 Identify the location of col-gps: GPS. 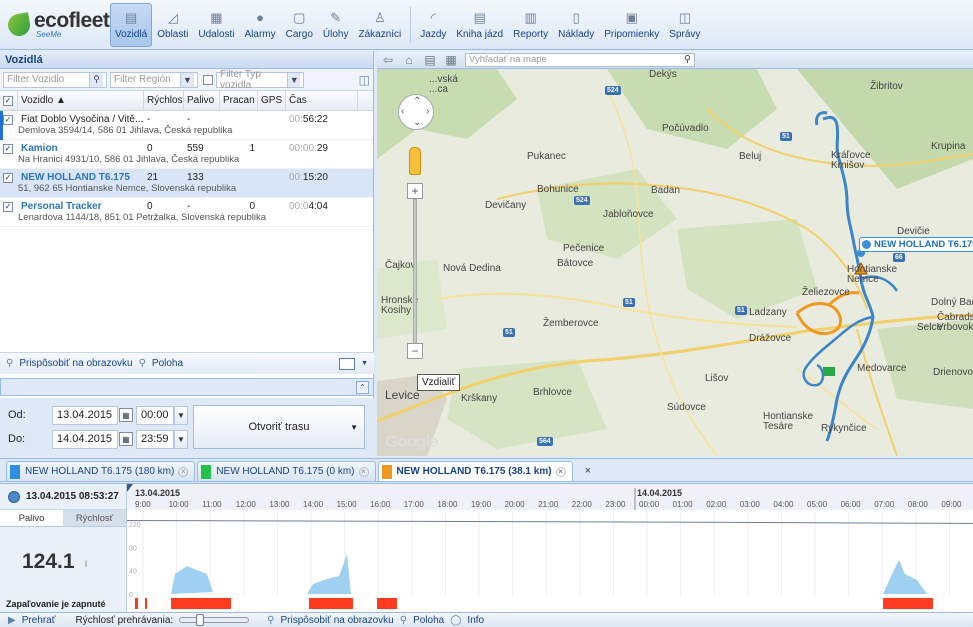
(272, 100).